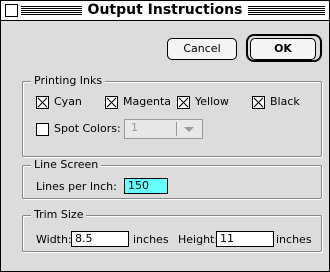 This screenshot has width=330, height=272. Describe the element at coordinates (111, 102) in the screenshot. I see `magenta-checkbox` at that location.